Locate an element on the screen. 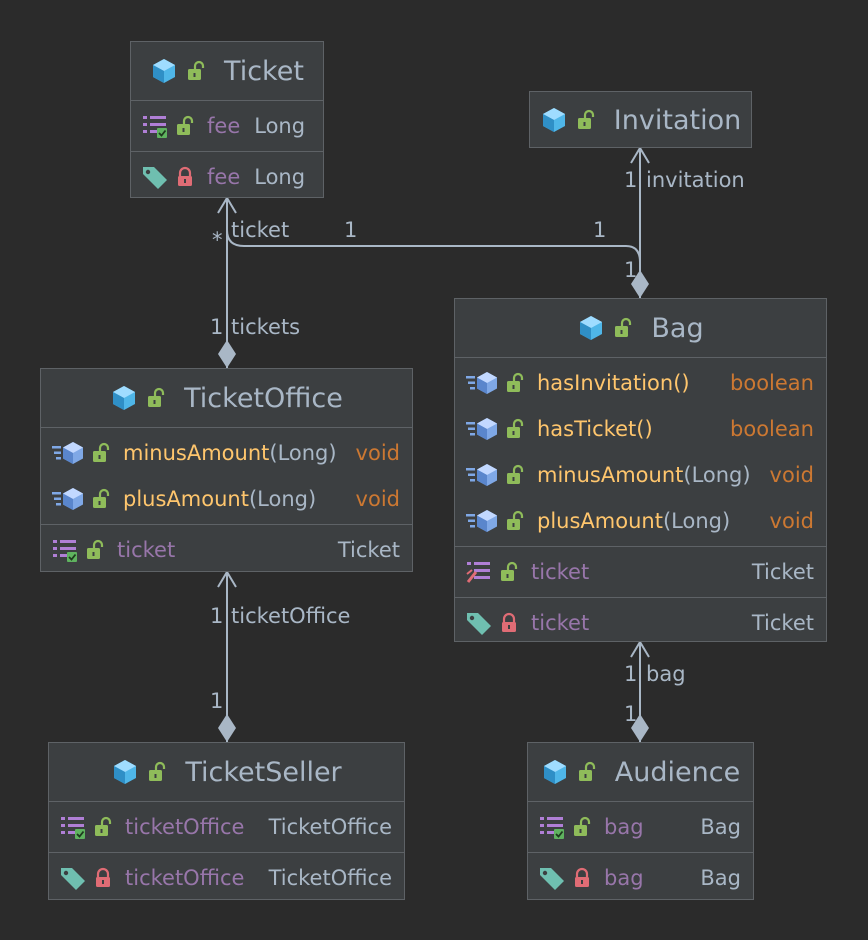 The image size is (868, 940). class-audience: Audience bag Bag bag Bag is located at coordinates (640, 821).